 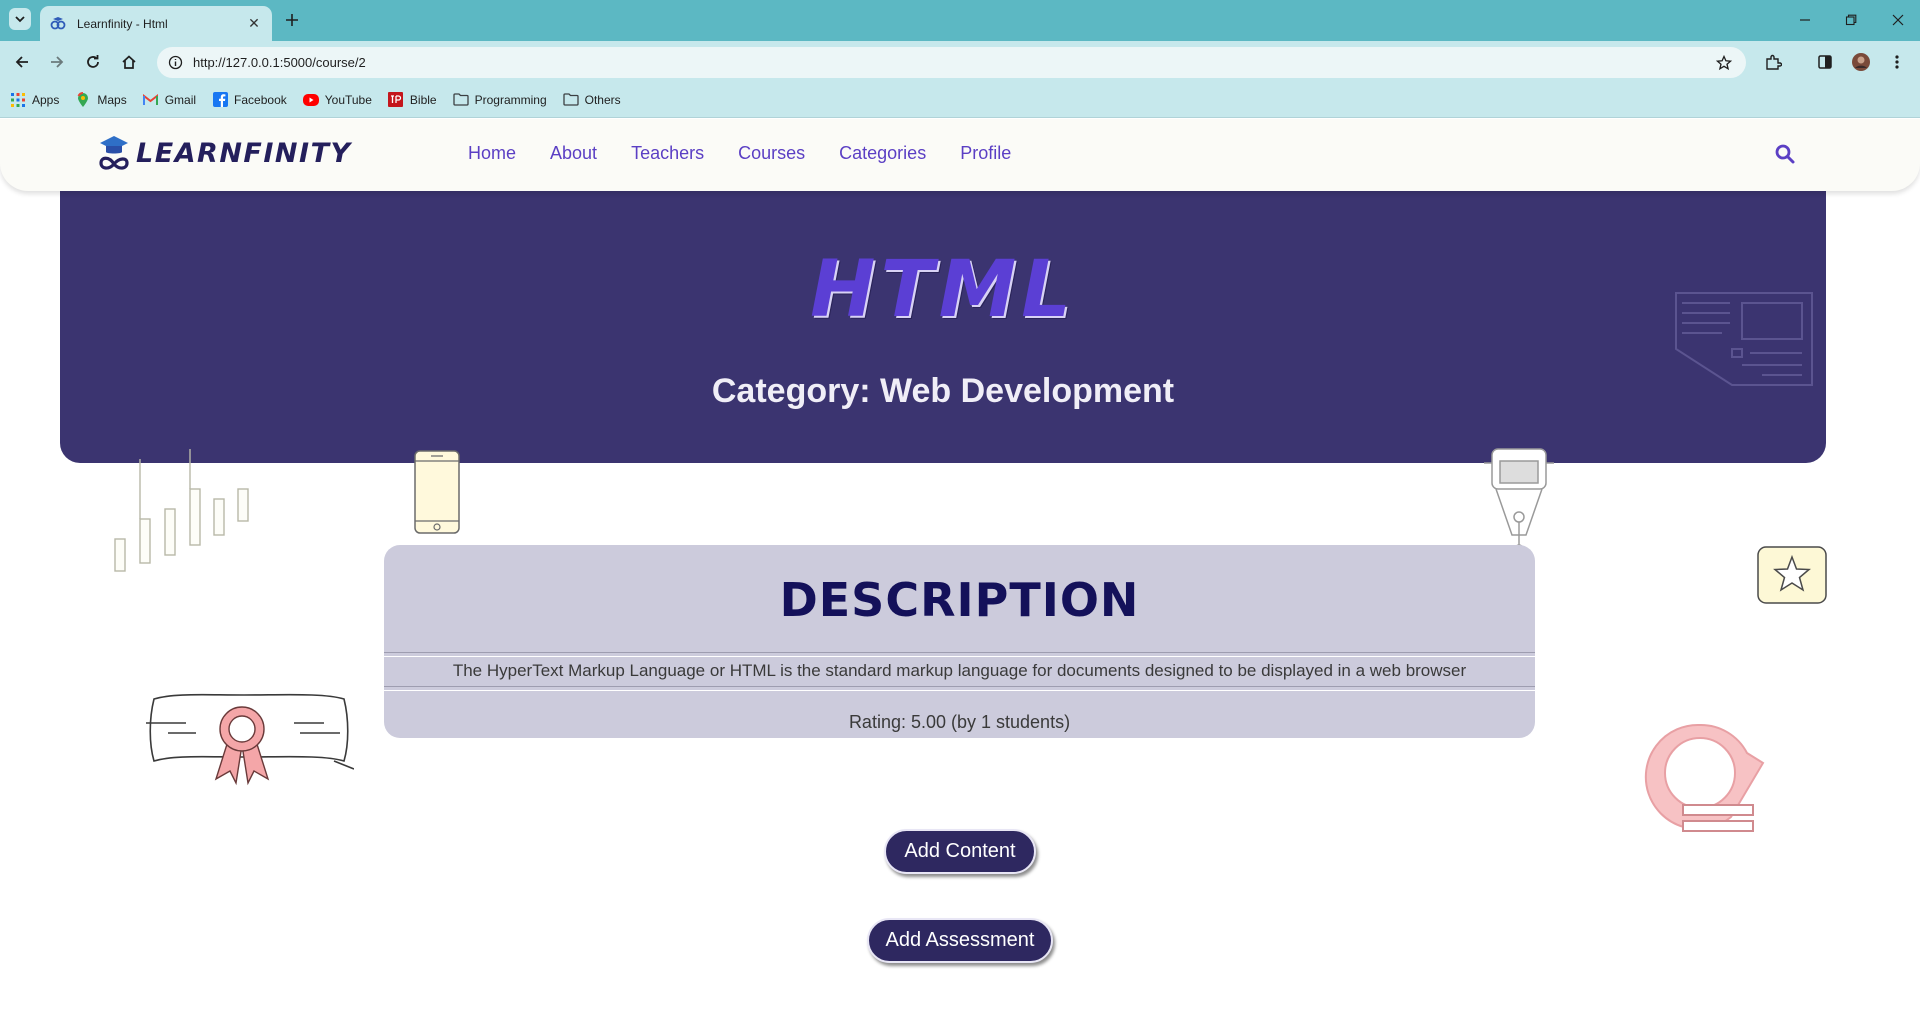 What do you see at coordinates (960, 20) in the screenshot?
I see `browser-tabstrip: Learnfinity - Html ✕` at bounding box center [960, 20].